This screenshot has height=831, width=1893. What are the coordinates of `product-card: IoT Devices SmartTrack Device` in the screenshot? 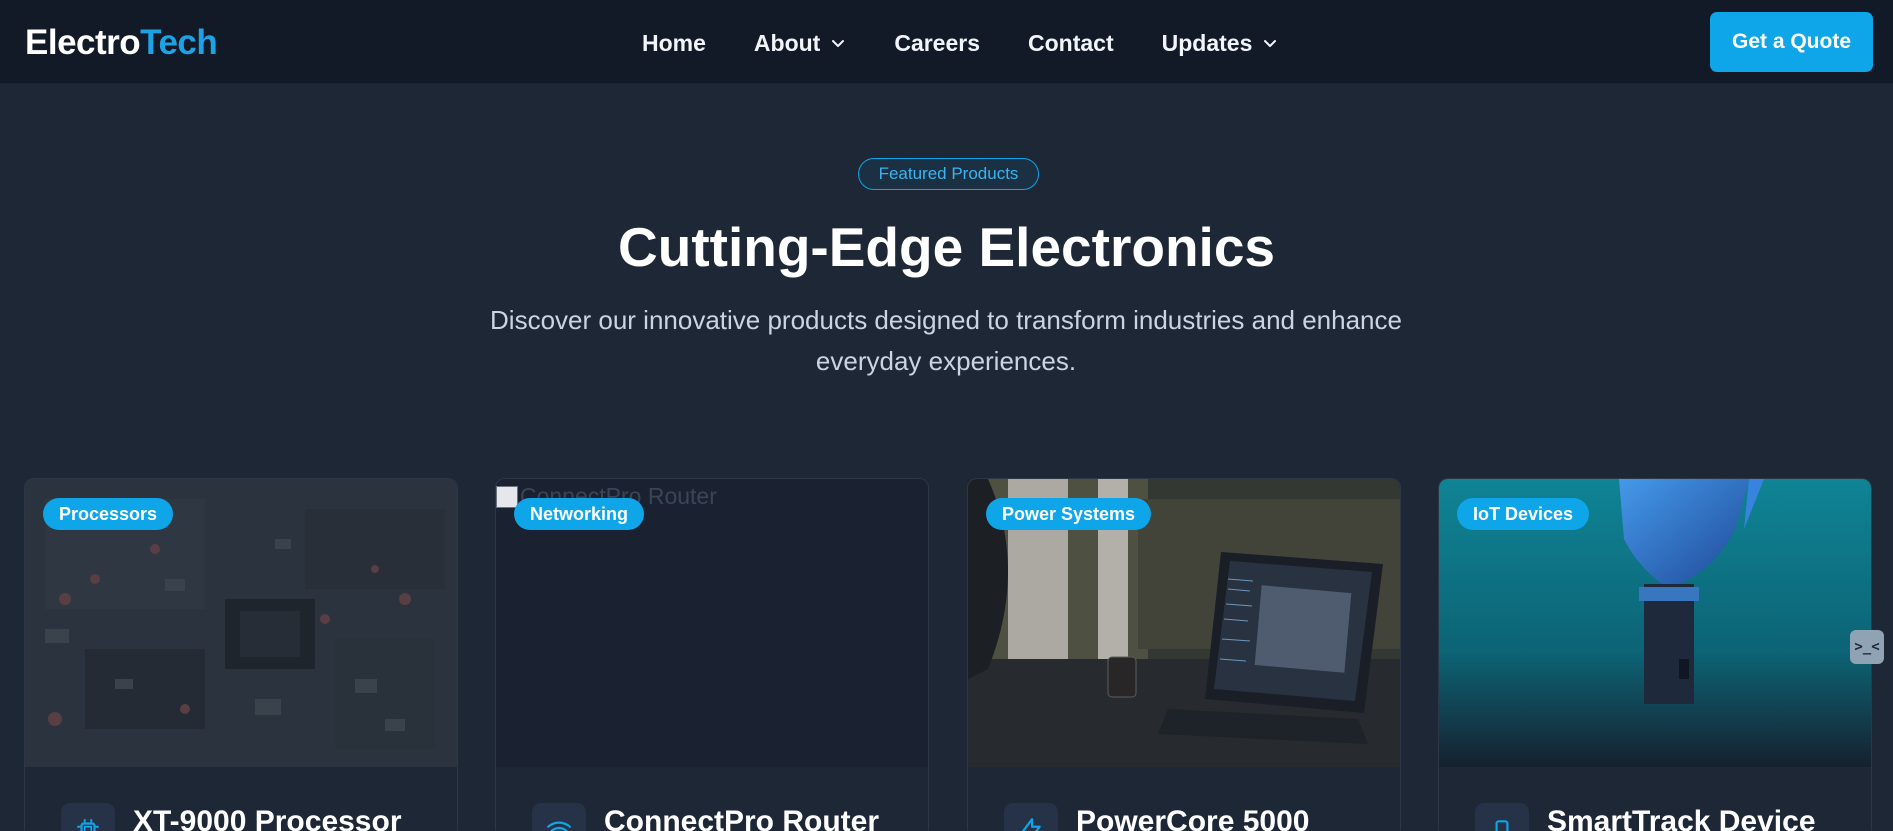 It's located at (1655, 654).